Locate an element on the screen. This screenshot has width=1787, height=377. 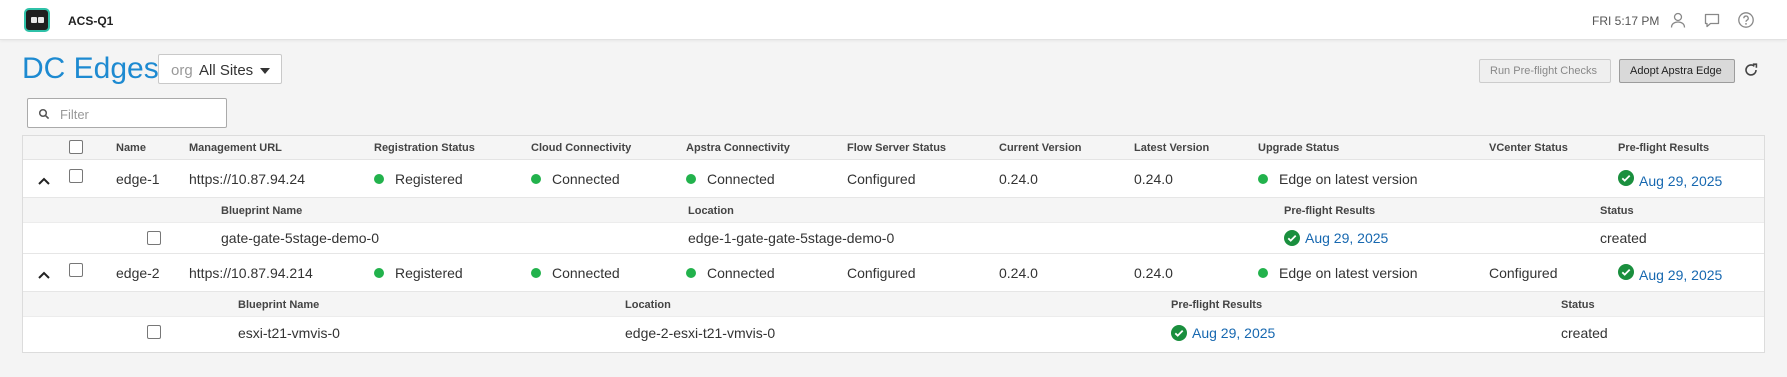
search-icon is located at coordinates (44, 114).